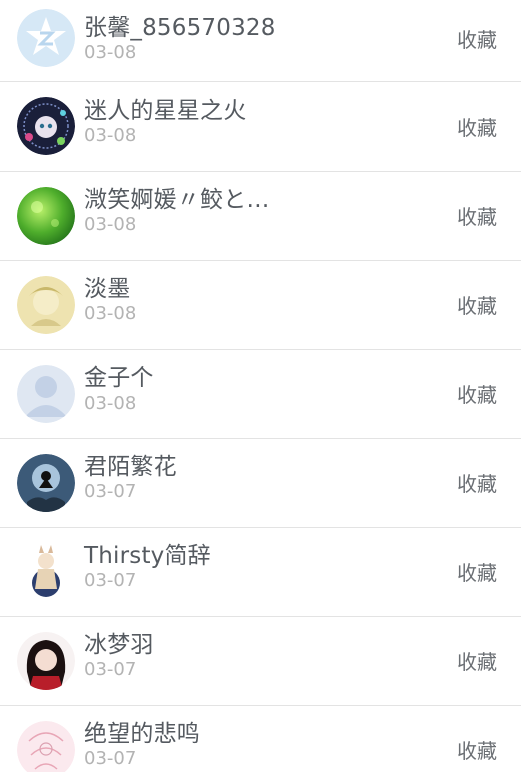 The height and width of the screenshot is (772, 521). What do you see at coordinates (260, 661) in the screenshot?
I see `list-item: 冰梦羽 03-07 收藏` at bounding box center [260, 661].